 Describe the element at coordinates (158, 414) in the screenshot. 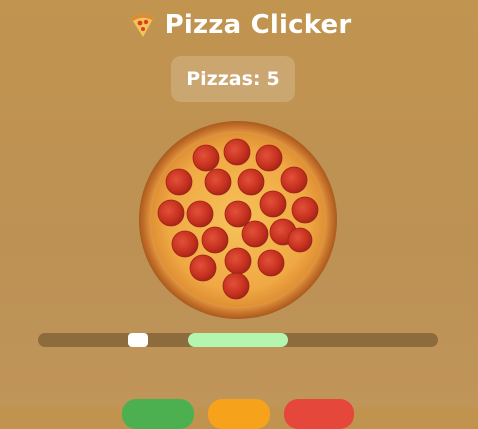

I see `green-button` at that location.